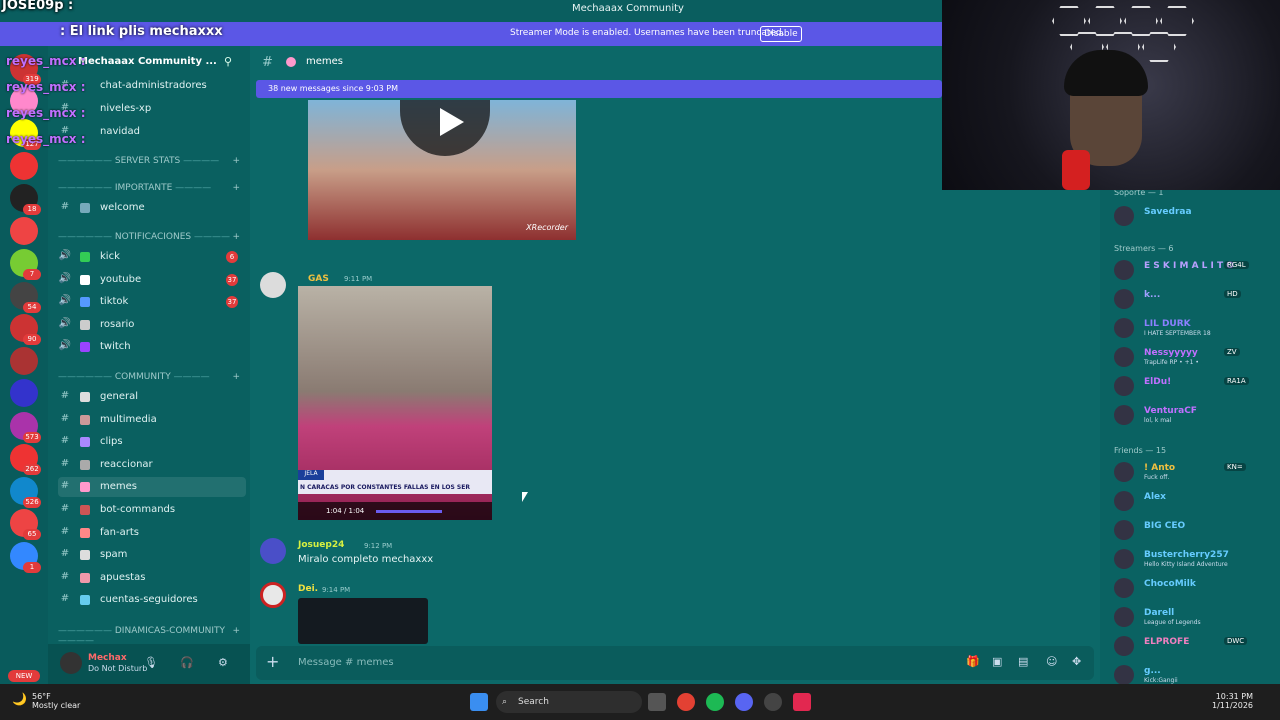 Image resolution: width=1280 pixels, height=720 pixels. What do you see at coordinates (25, 199) in the screenshot?
I see `server-icon: 18` at bounding box center [25, 199].